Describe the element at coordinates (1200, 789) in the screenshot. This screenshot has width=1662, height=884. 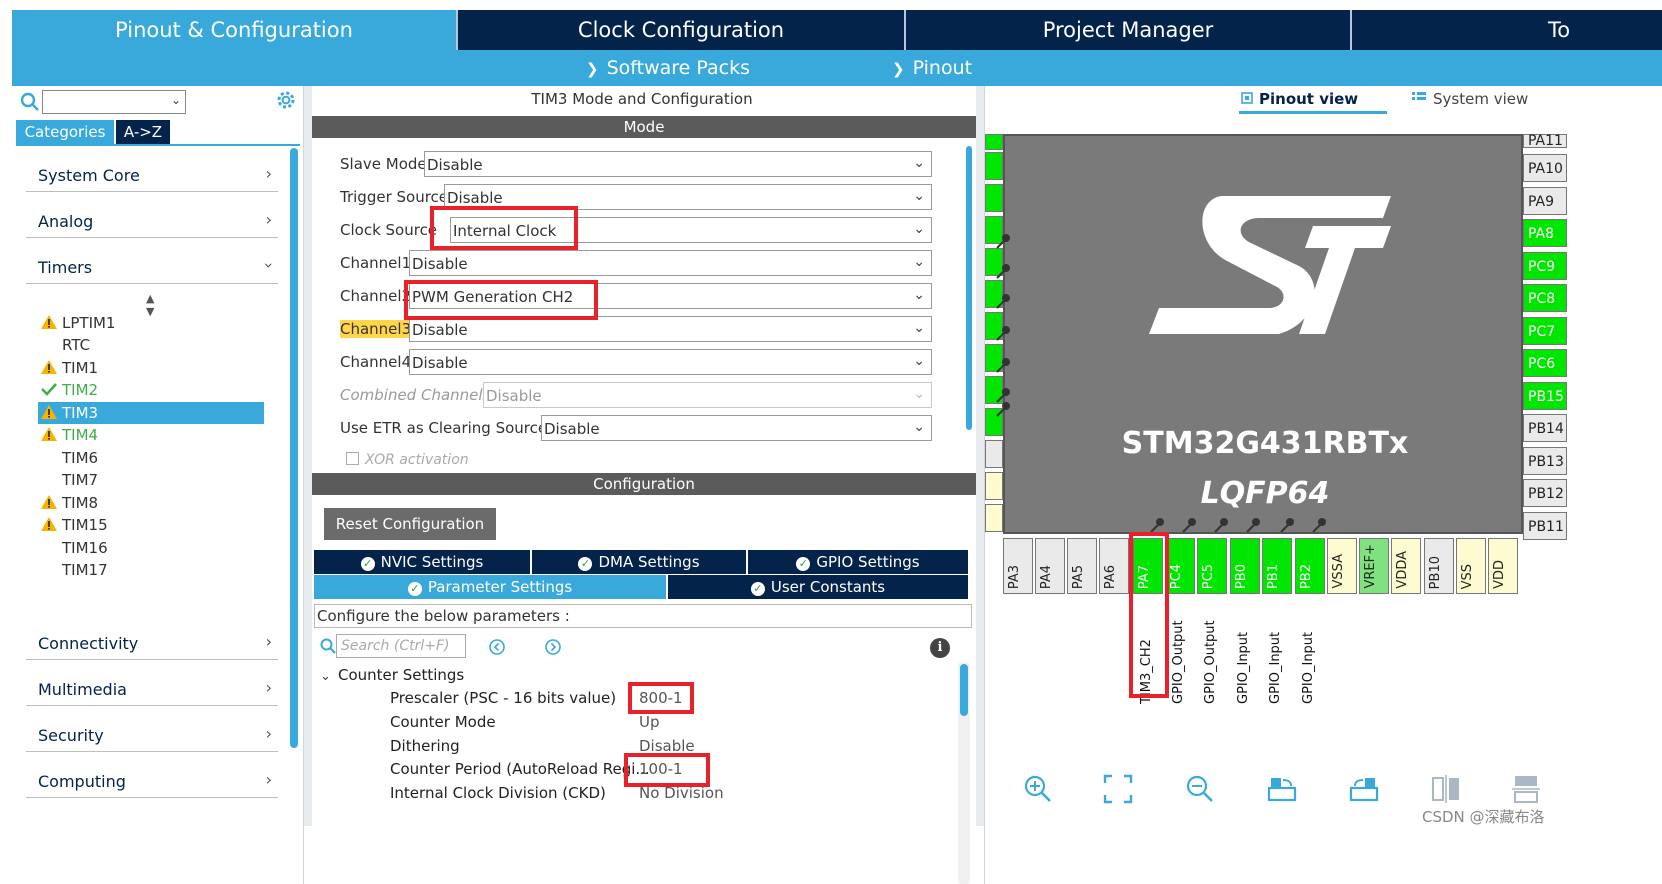
I see `zoom-out-icon` at that location.